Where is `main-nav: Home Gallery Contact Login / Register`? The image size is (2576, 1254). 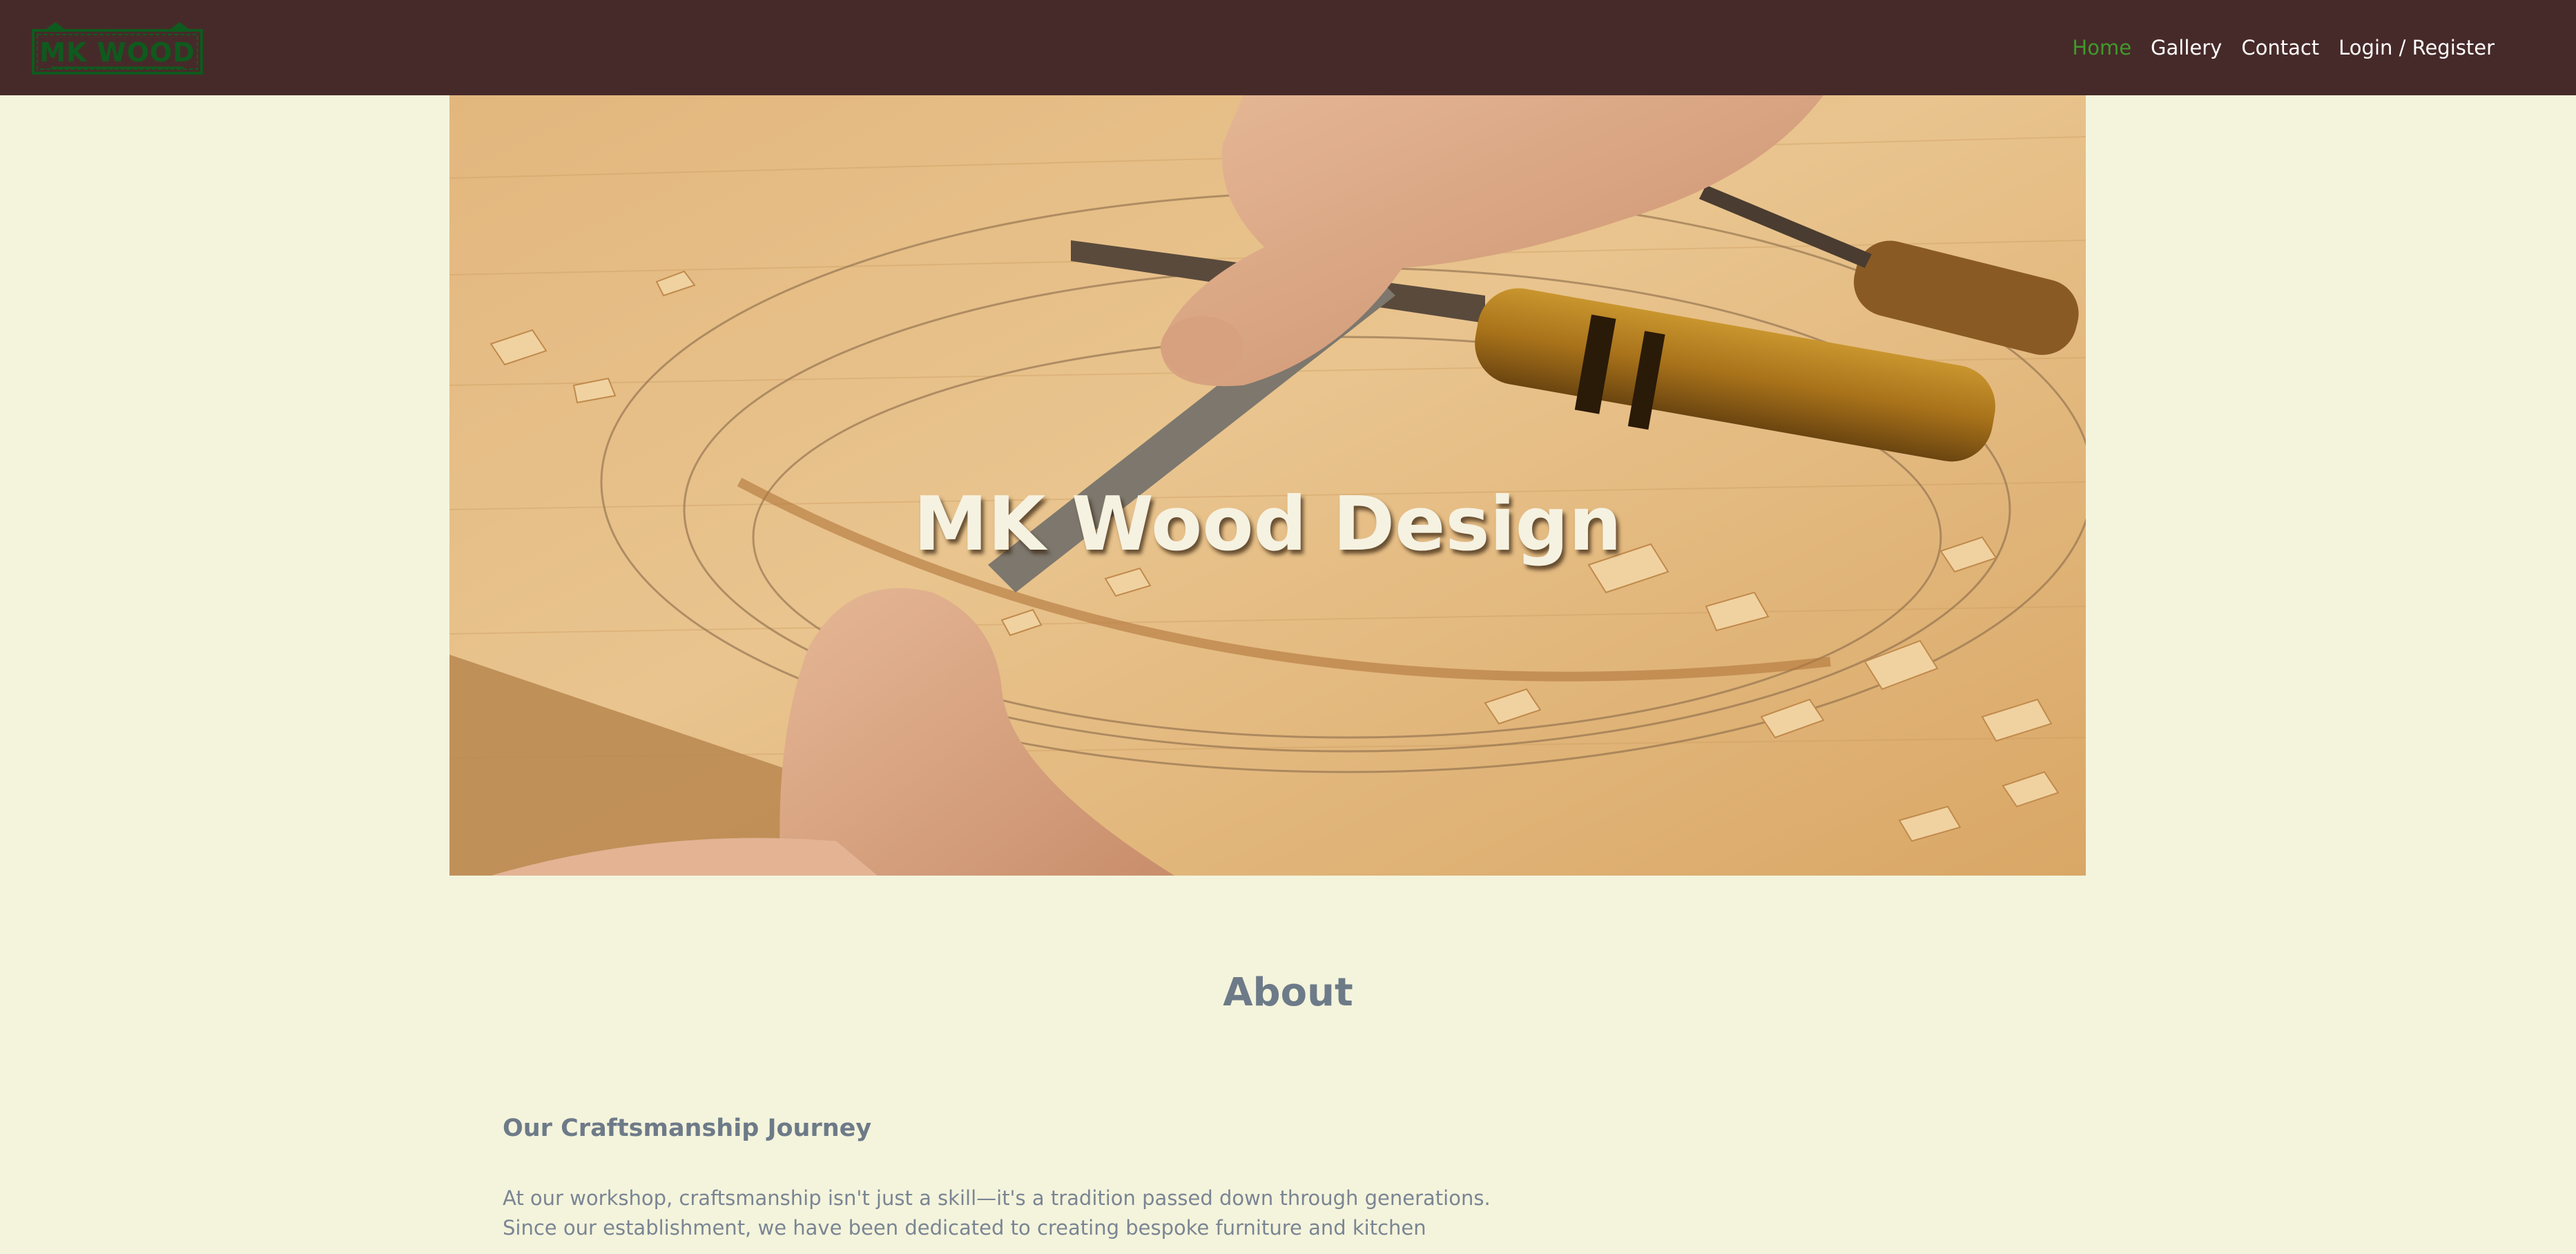
main-nav: Home Gallery Contact Login / Register is located at coordinates (2283, 48).